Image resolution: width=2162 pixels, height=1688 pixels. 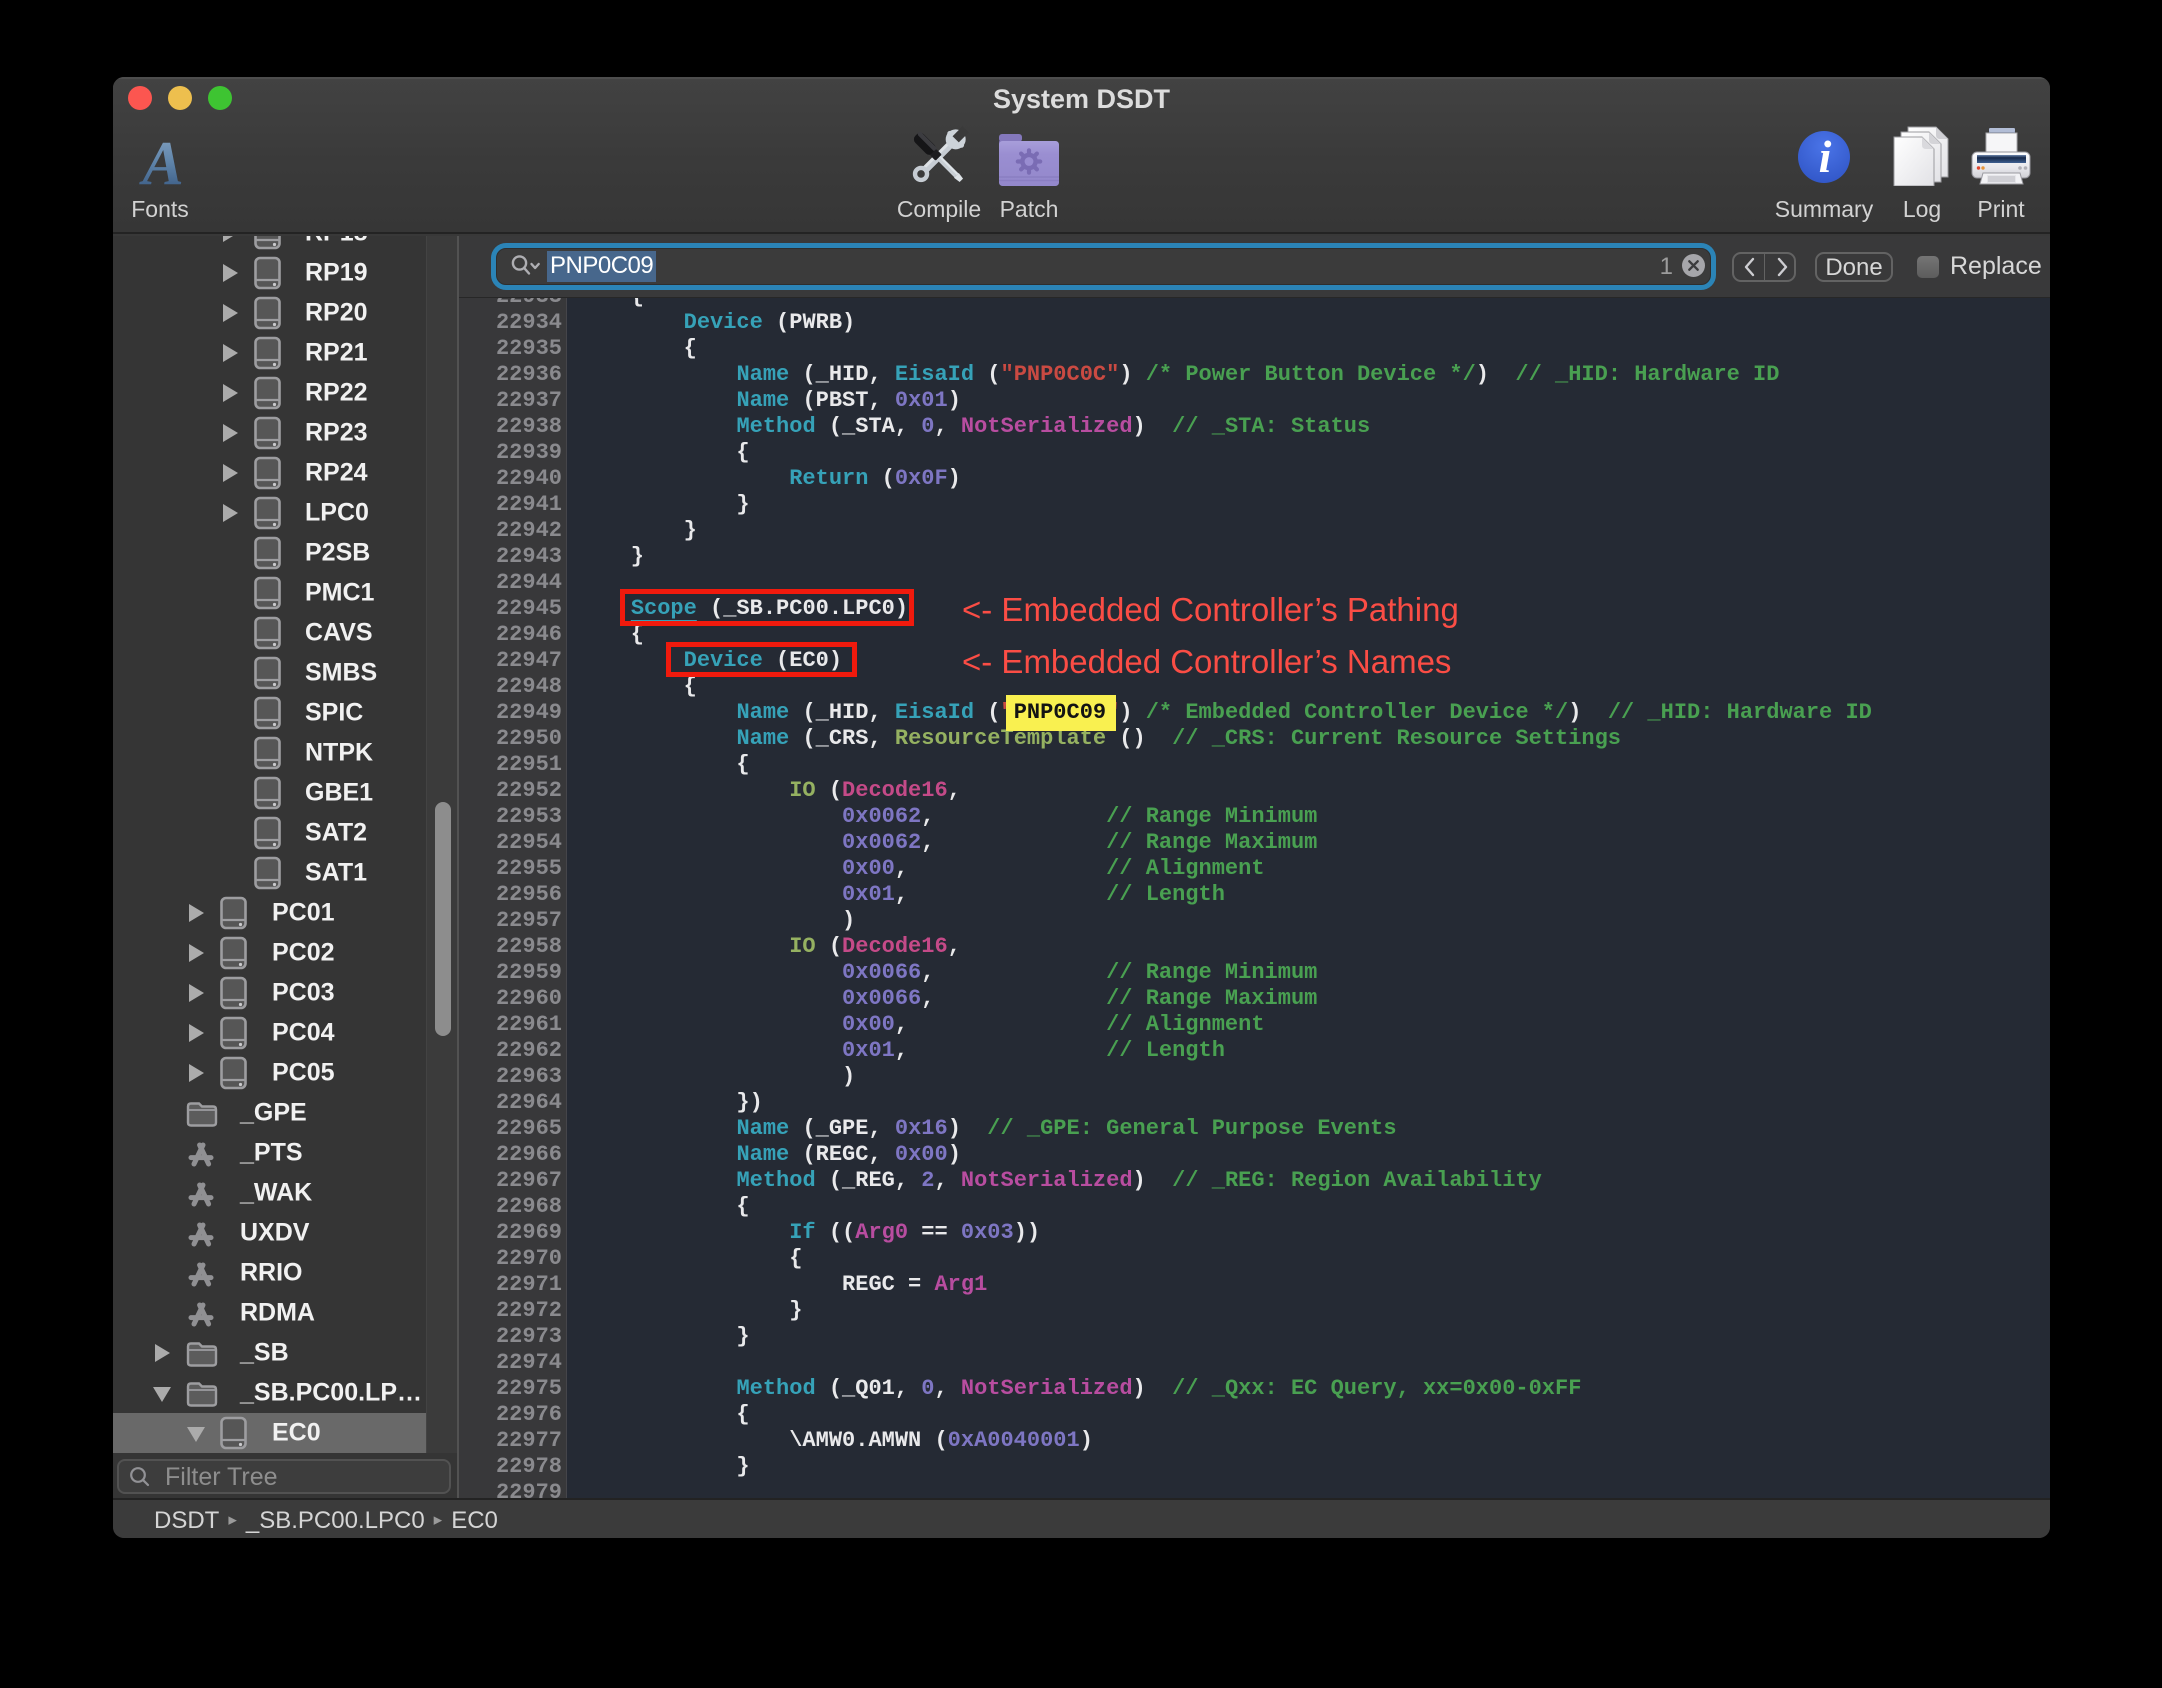 I want to click on svg-text: i, so click(x=1825, y=156).